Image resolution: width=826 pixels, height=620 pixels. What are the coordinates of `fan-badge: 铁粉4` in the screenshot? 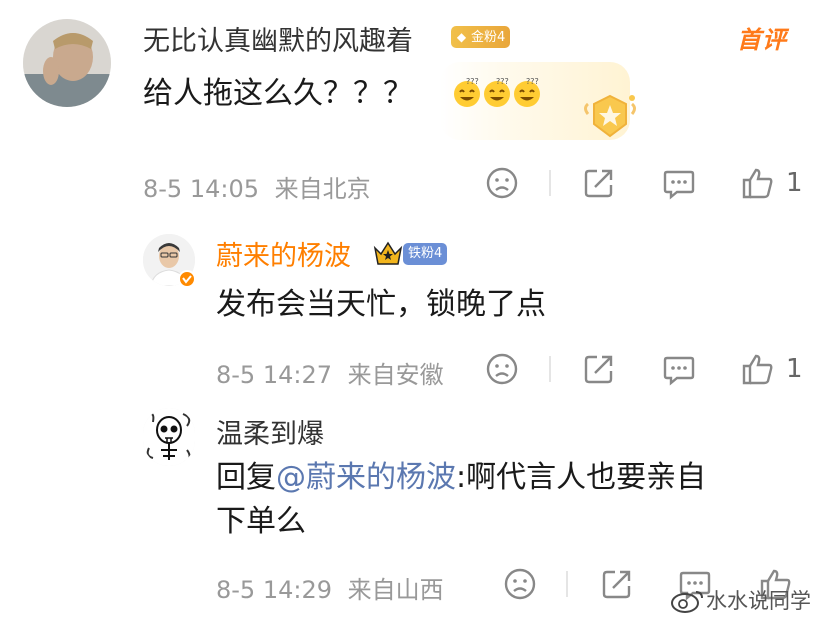 It's located at (425, 254).